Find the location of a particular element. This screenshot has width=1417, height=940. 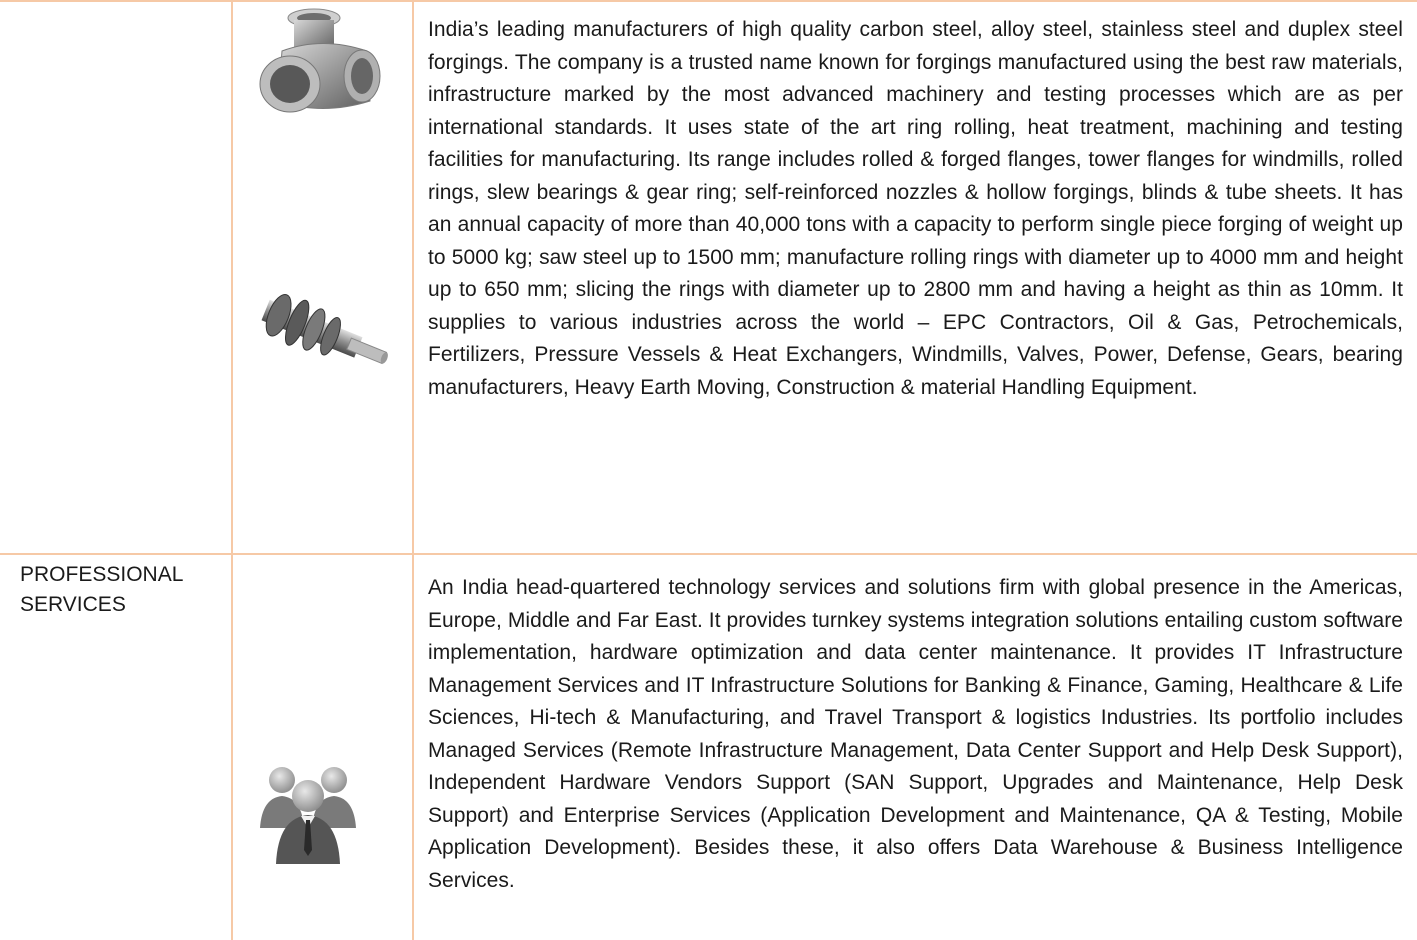

sector-label: PROFESSIONAL SERVICES is located at coordinates (101, 589).